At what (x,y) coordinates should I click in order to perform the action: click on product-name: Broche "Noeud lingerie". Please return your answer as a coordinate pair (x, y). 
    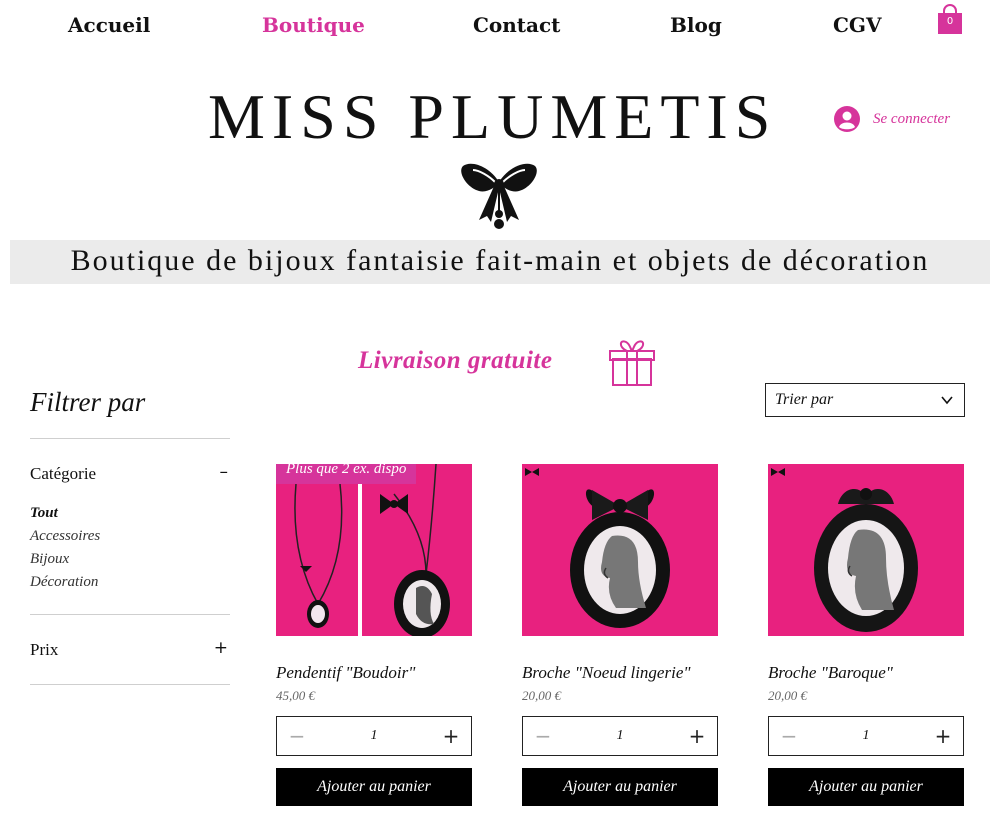
    Looking at the image, I should click on (606, 673).